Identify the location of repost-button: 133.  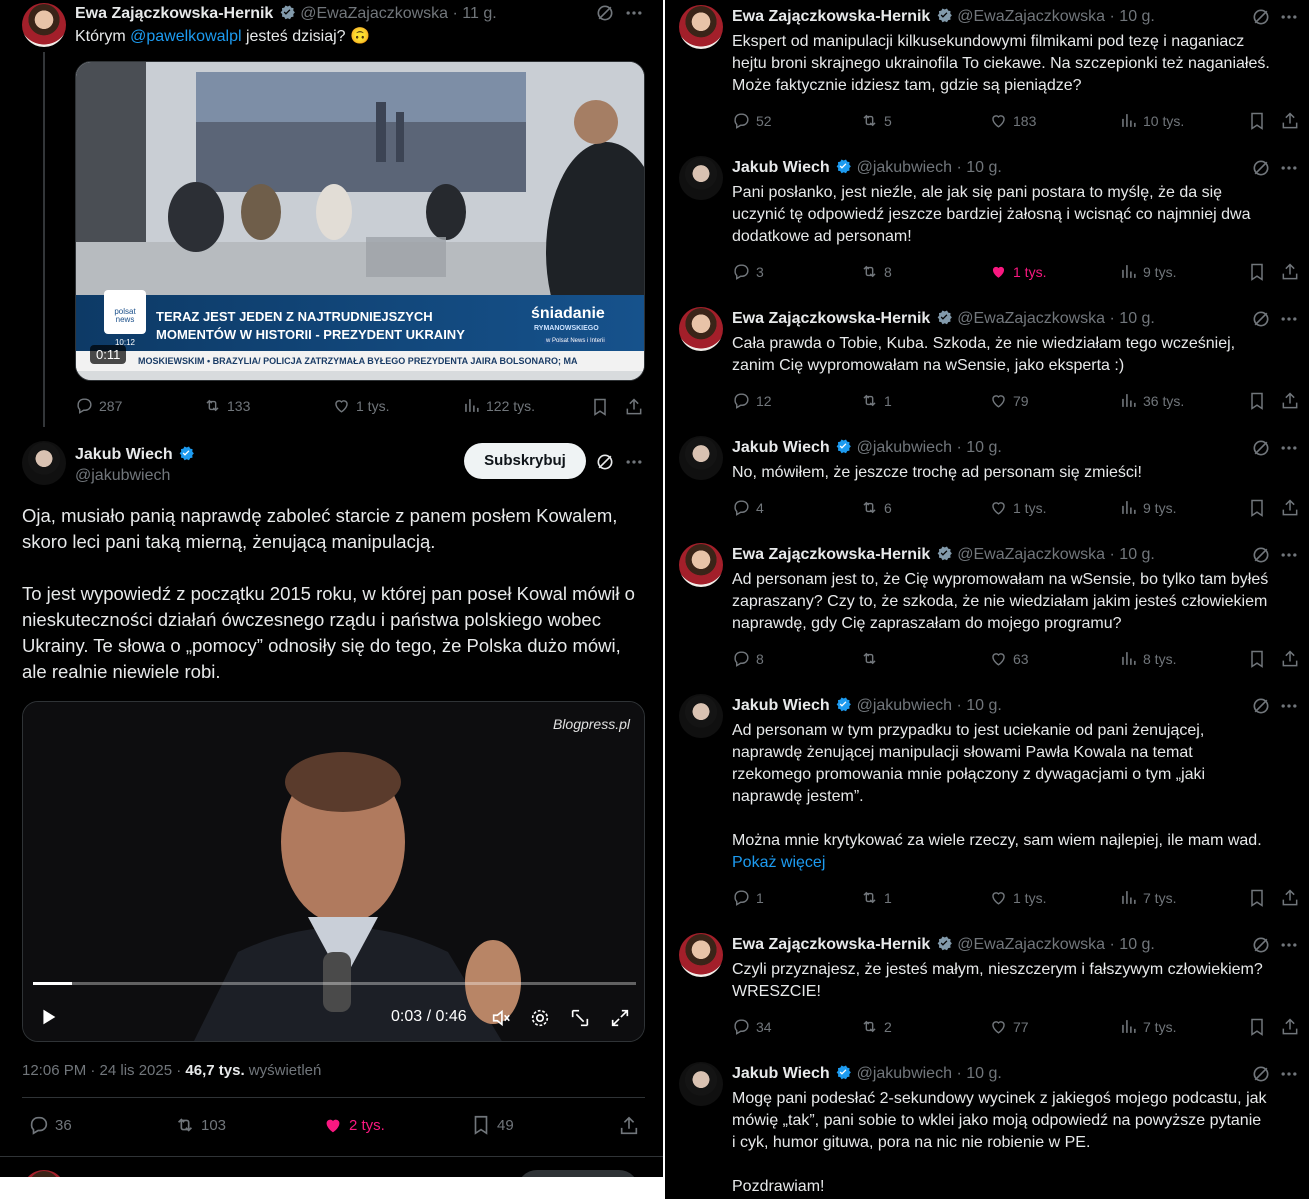
(226, 405).